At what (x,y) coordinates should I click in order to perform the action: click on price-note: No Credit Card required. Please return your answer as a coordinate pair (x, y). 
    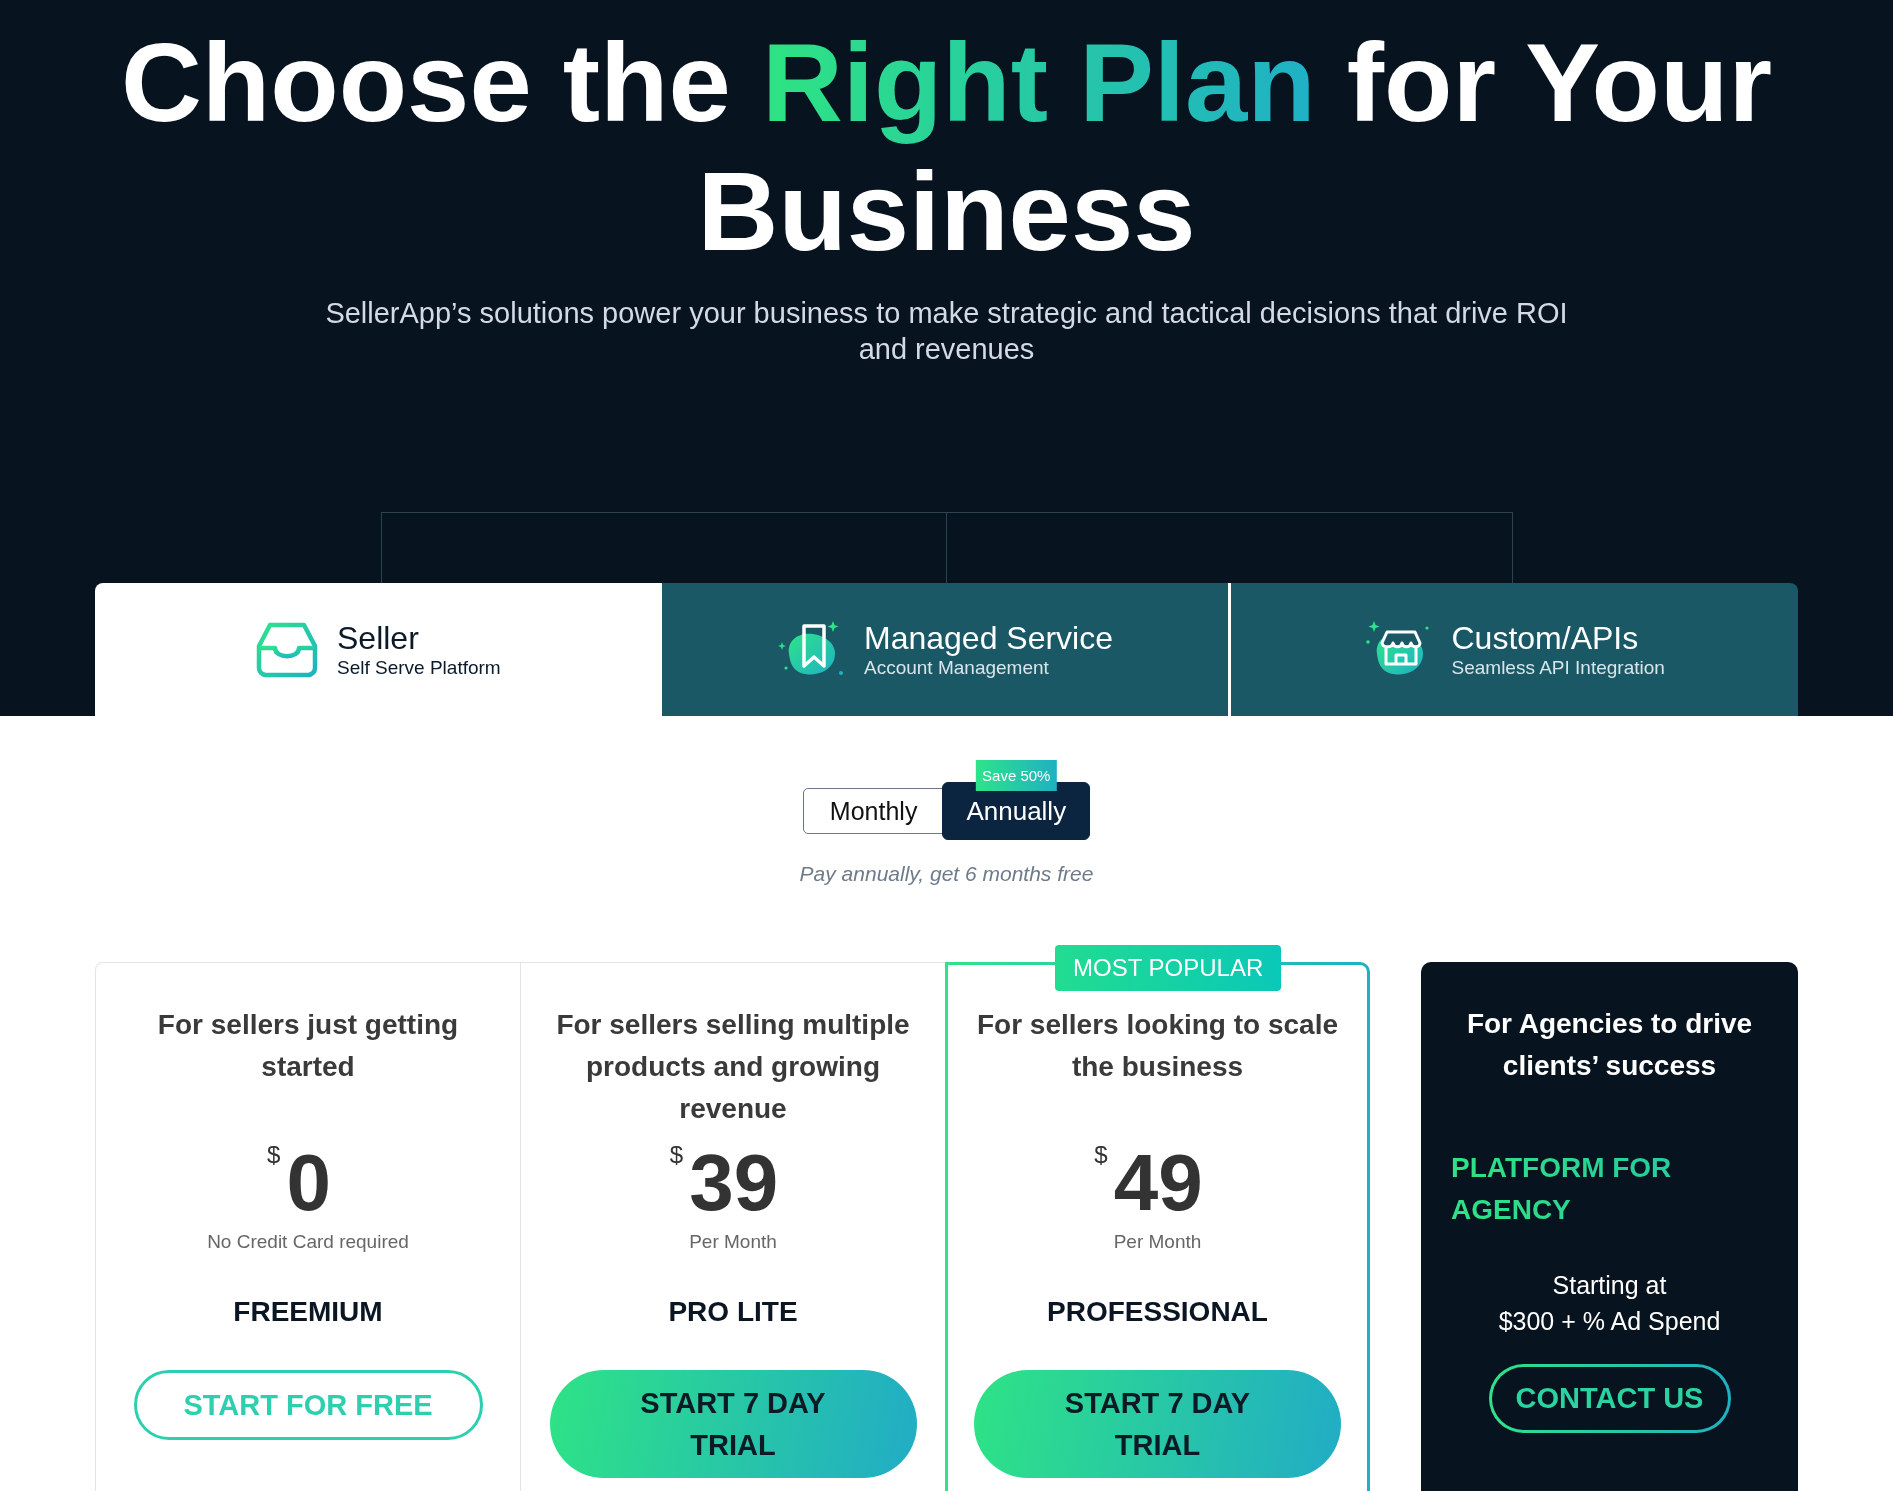
    Looking at the image, I should click on (308, 1242).